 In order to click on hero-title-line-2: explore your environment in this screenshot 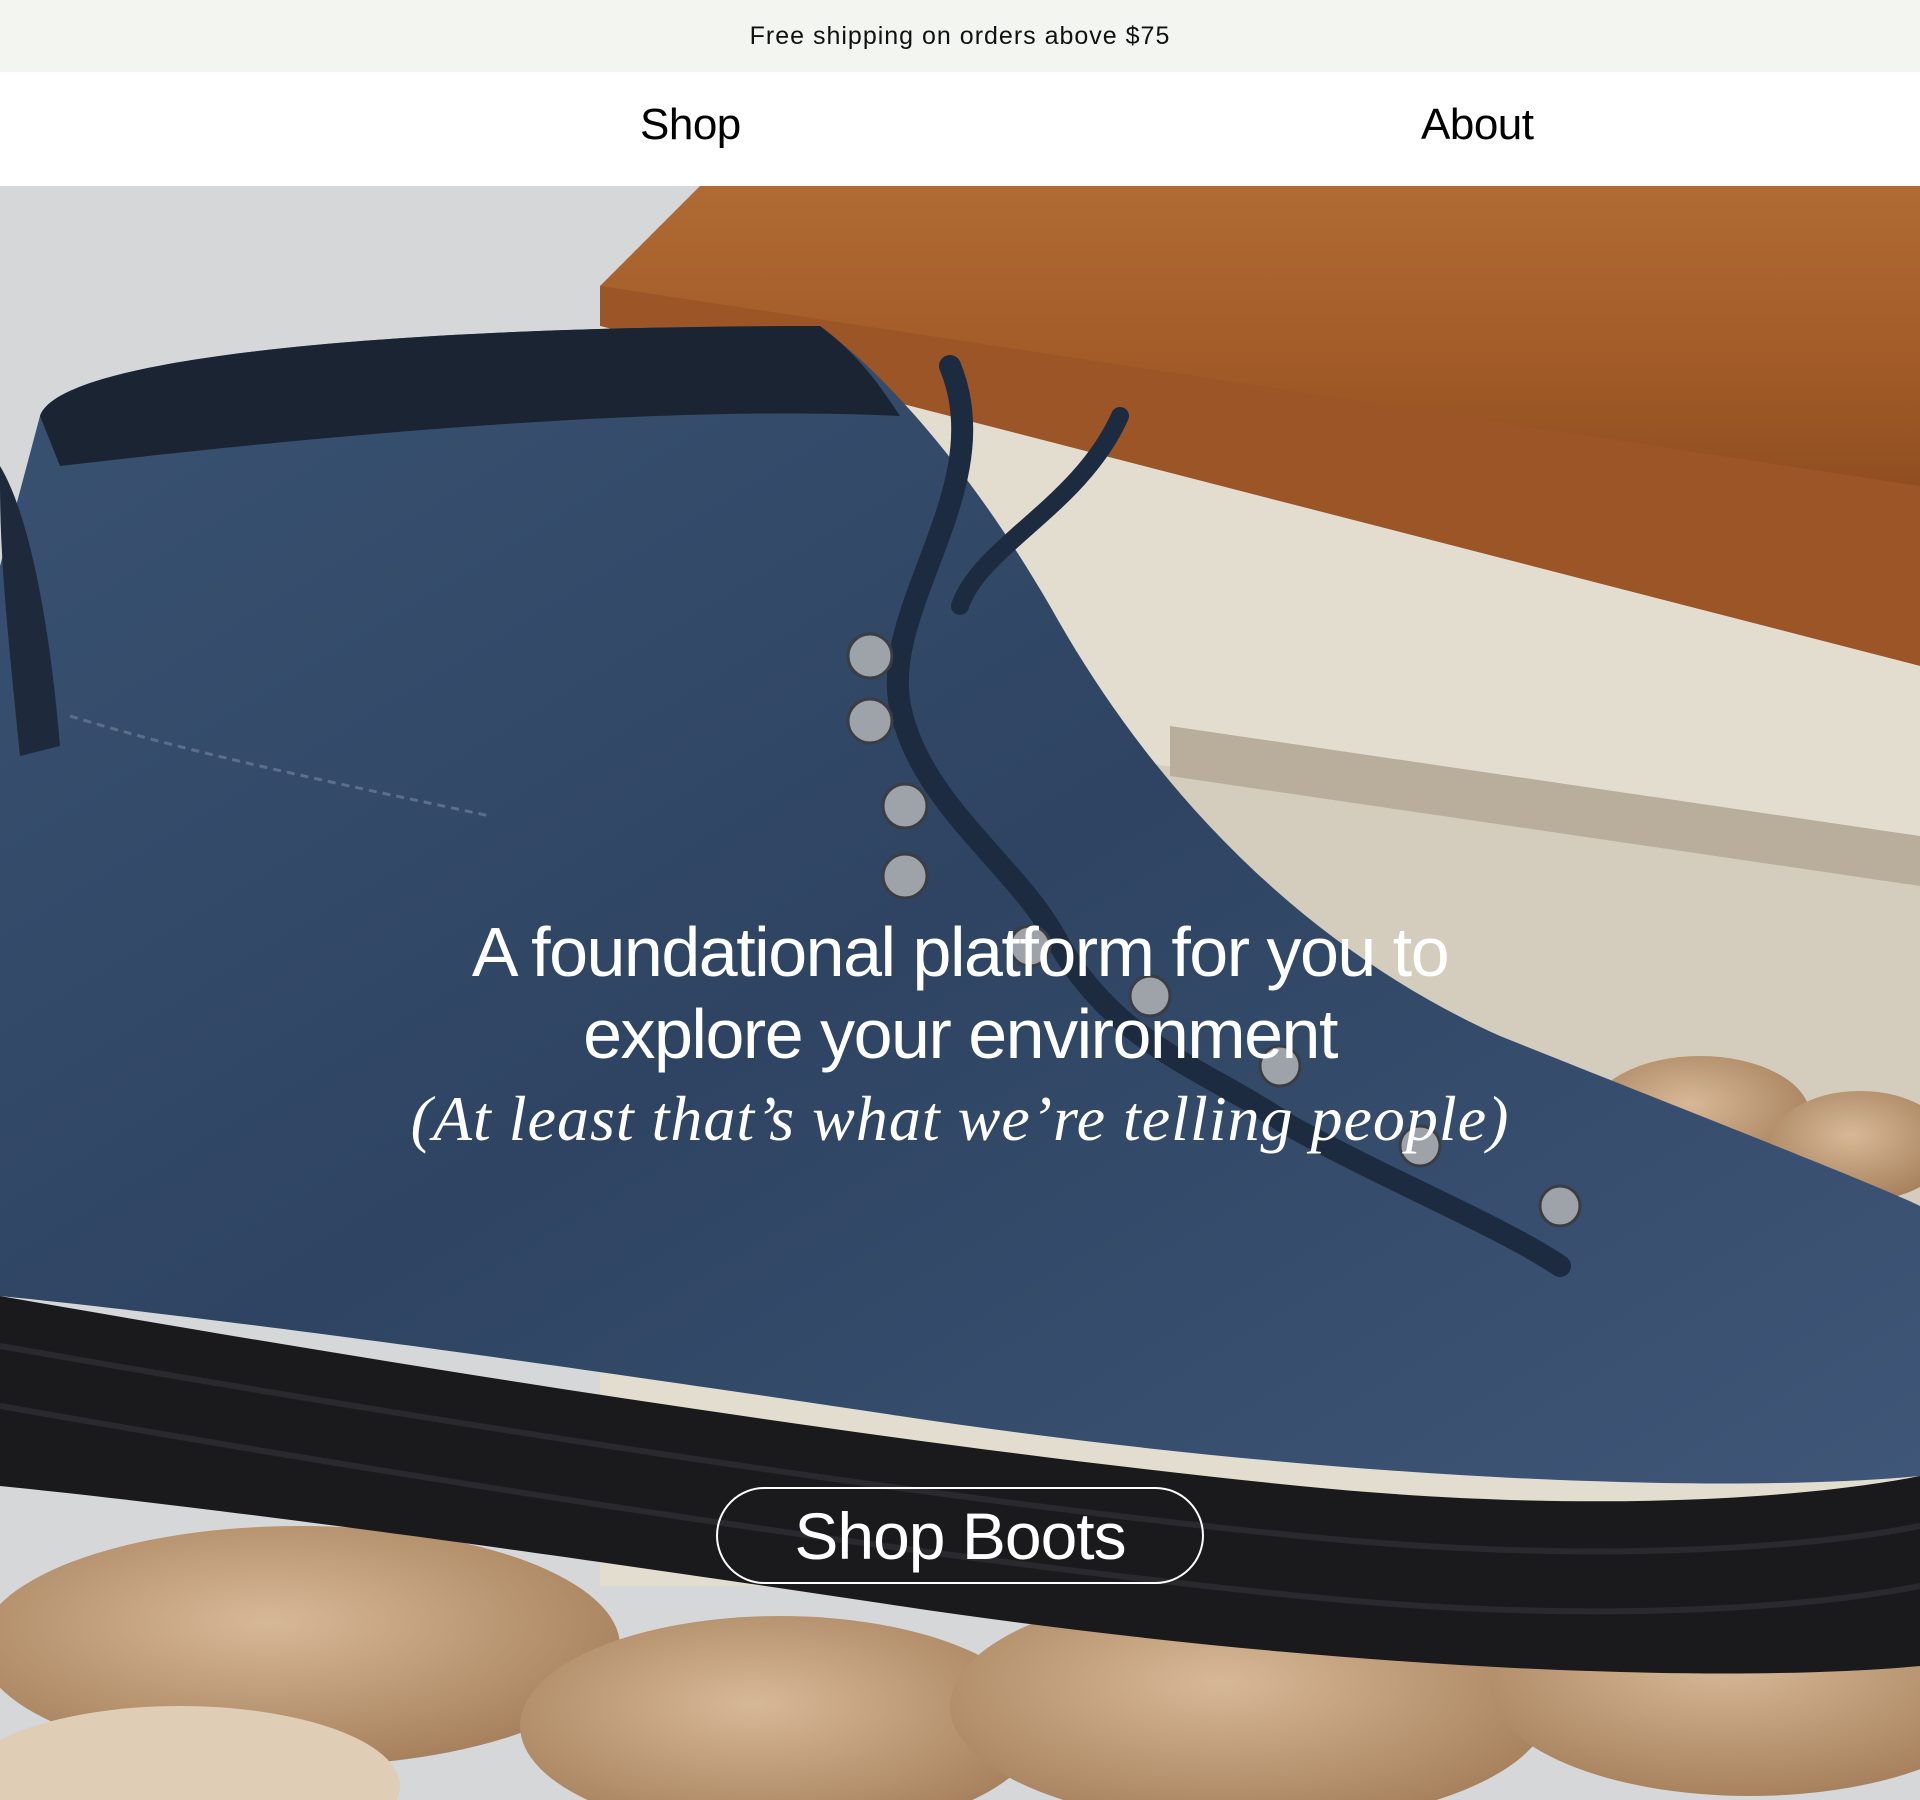, I will do `click(960, 1034)`.